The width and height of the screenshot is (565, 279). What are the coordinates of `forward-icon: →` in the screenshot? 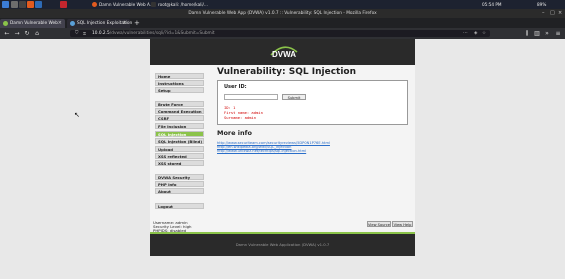 It's located at (17, 33).